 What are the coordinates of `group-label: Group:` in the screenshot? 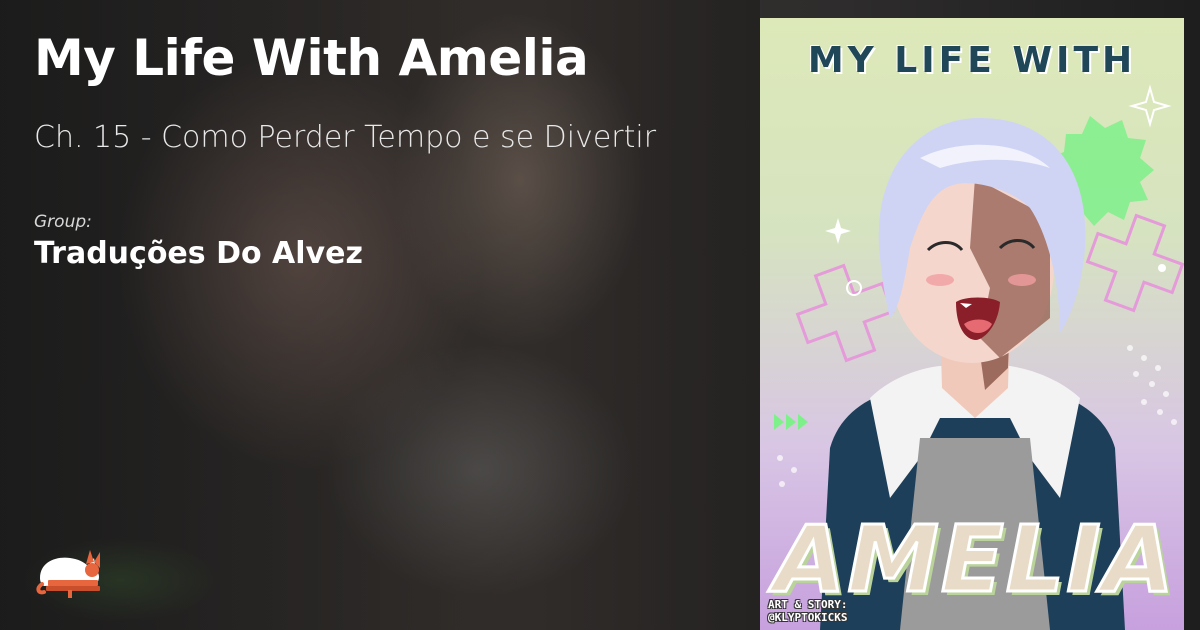 It's located at (63, 222).